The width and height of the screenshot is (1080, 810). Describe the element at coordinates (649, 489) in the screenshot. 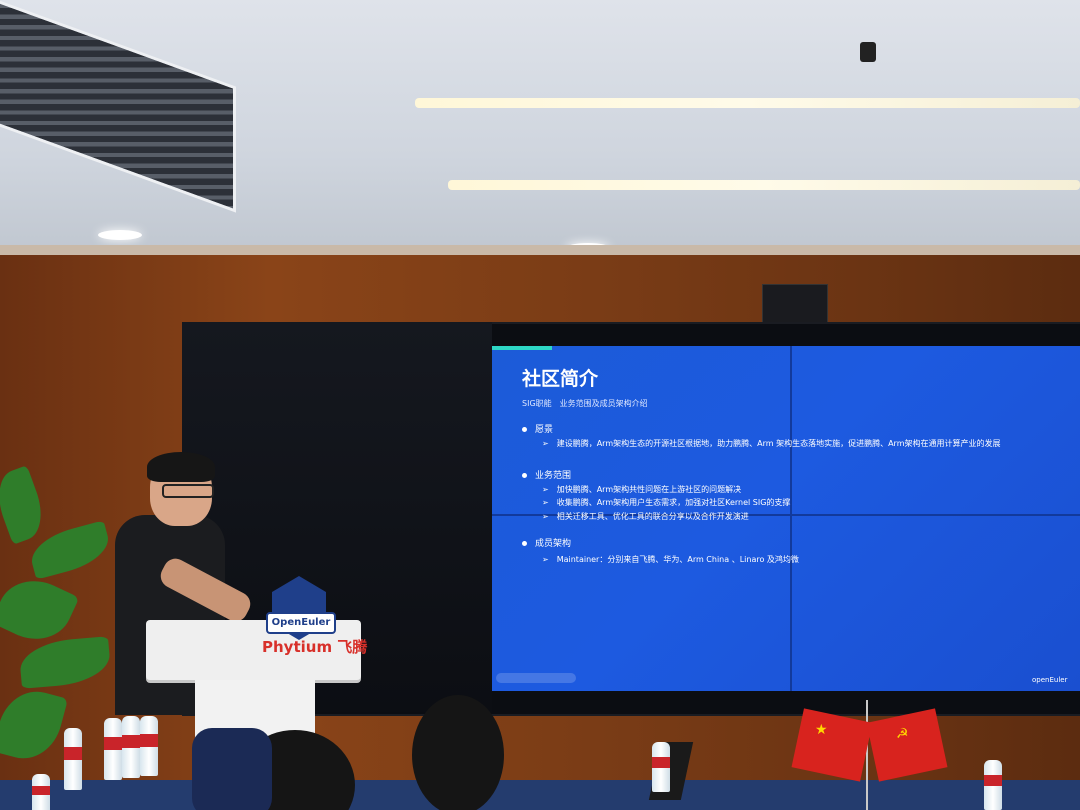

I see `section-item-text: 加快鹏腾、Arm架构共性问题在上游社区的问题解决` at that location.